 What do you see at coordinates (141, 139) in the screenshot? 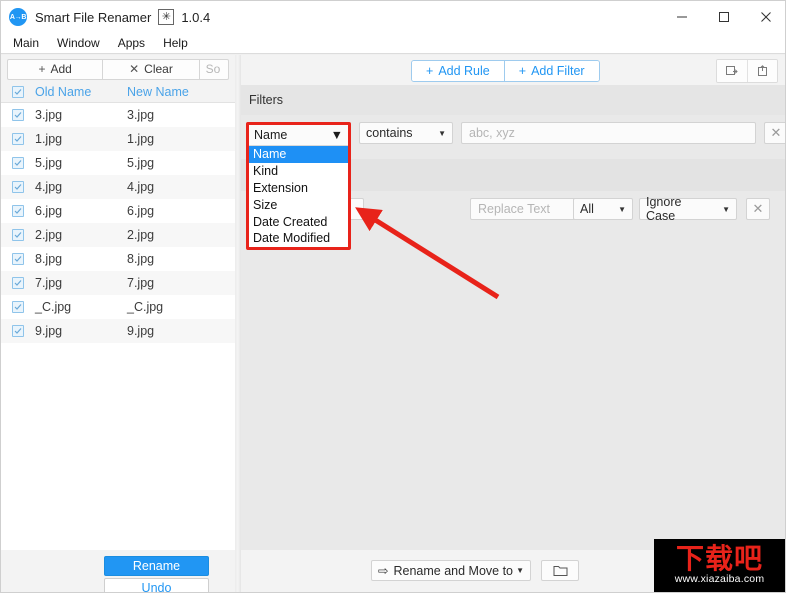
I see `file-new-name: 1.jpg` at bounding box center [141, 139].